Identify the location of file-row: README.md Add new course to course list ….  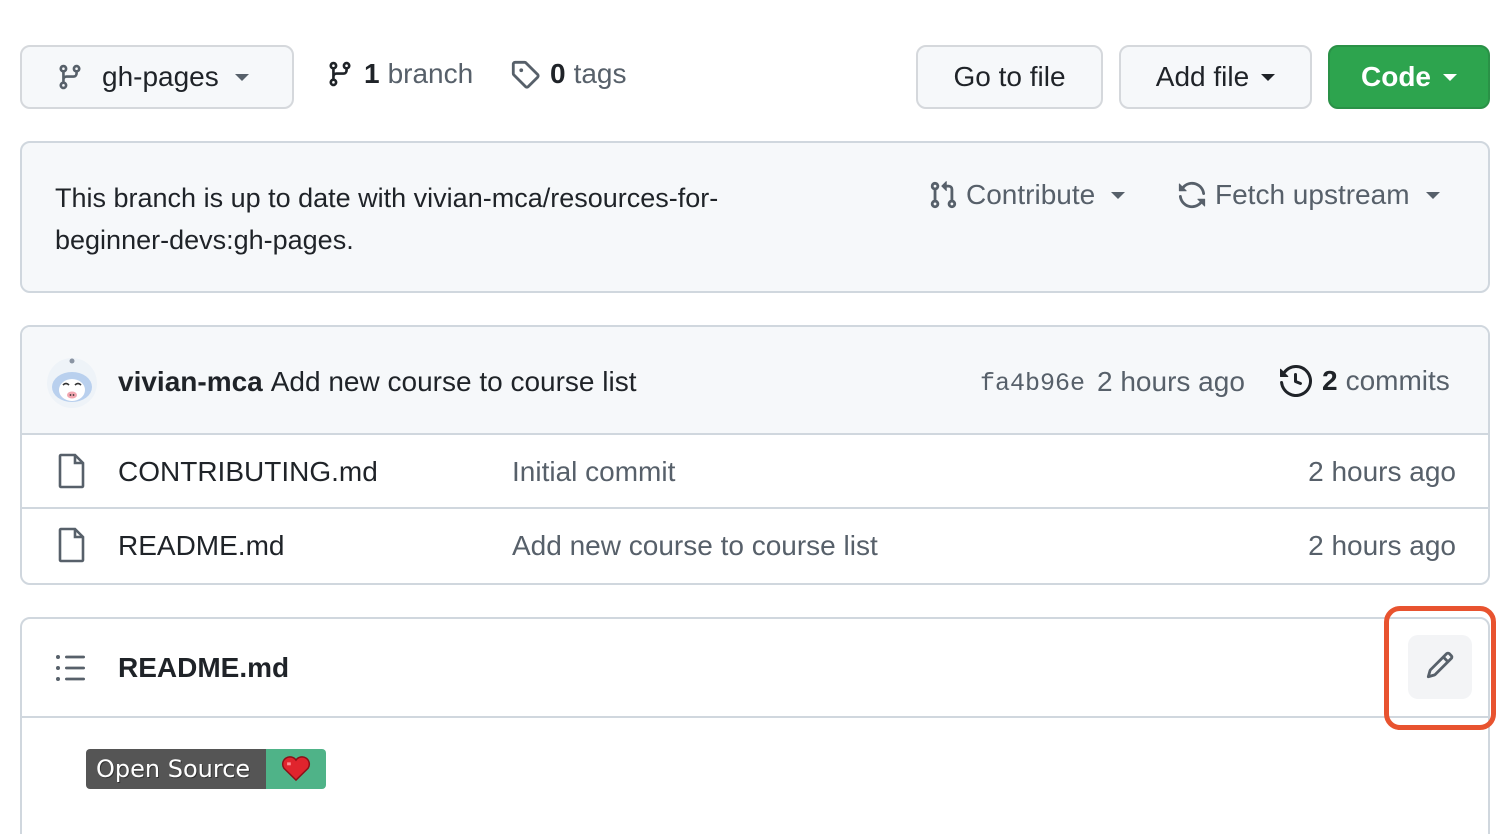
(755, 546).